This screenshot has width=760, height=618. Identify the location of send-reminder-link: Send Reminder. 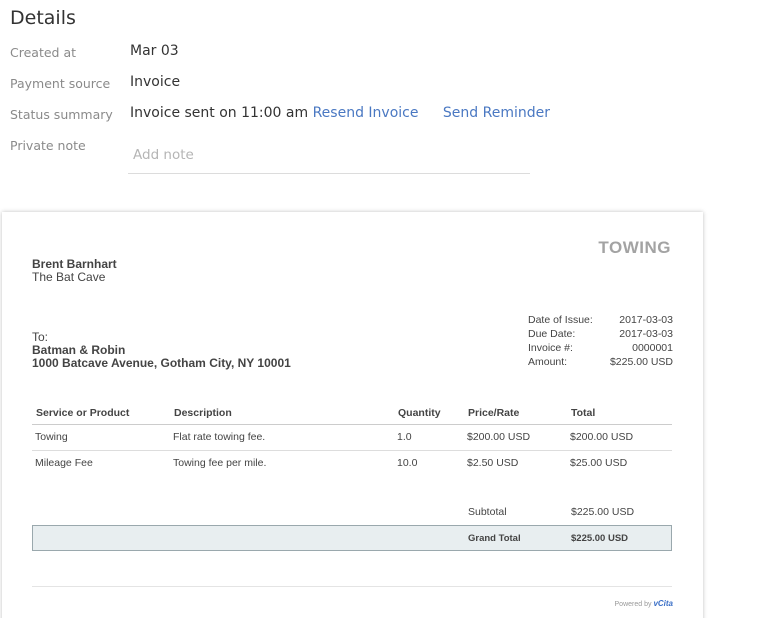
(496, 113).